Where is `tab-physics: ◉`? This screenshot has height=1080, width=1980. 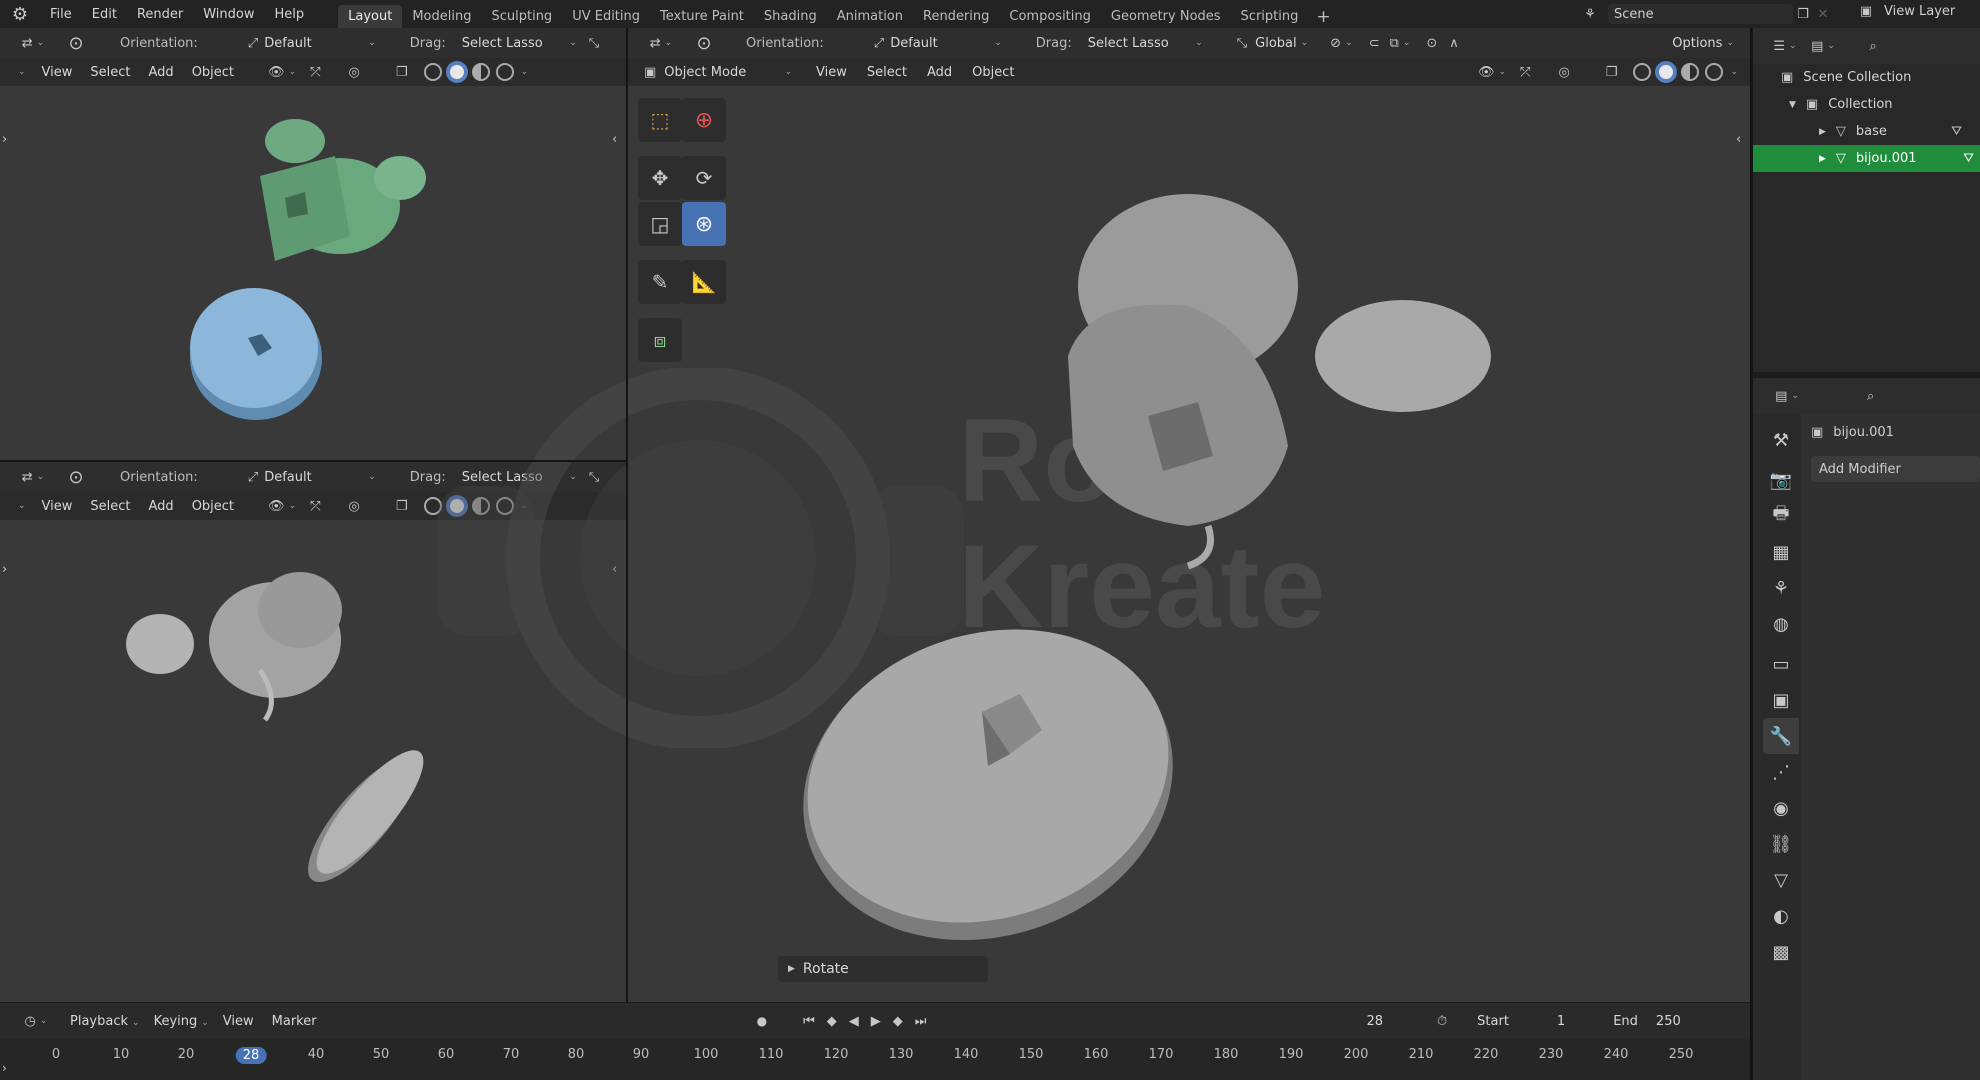 tab-physics: ◉ is located at coordinates (1781, 808).